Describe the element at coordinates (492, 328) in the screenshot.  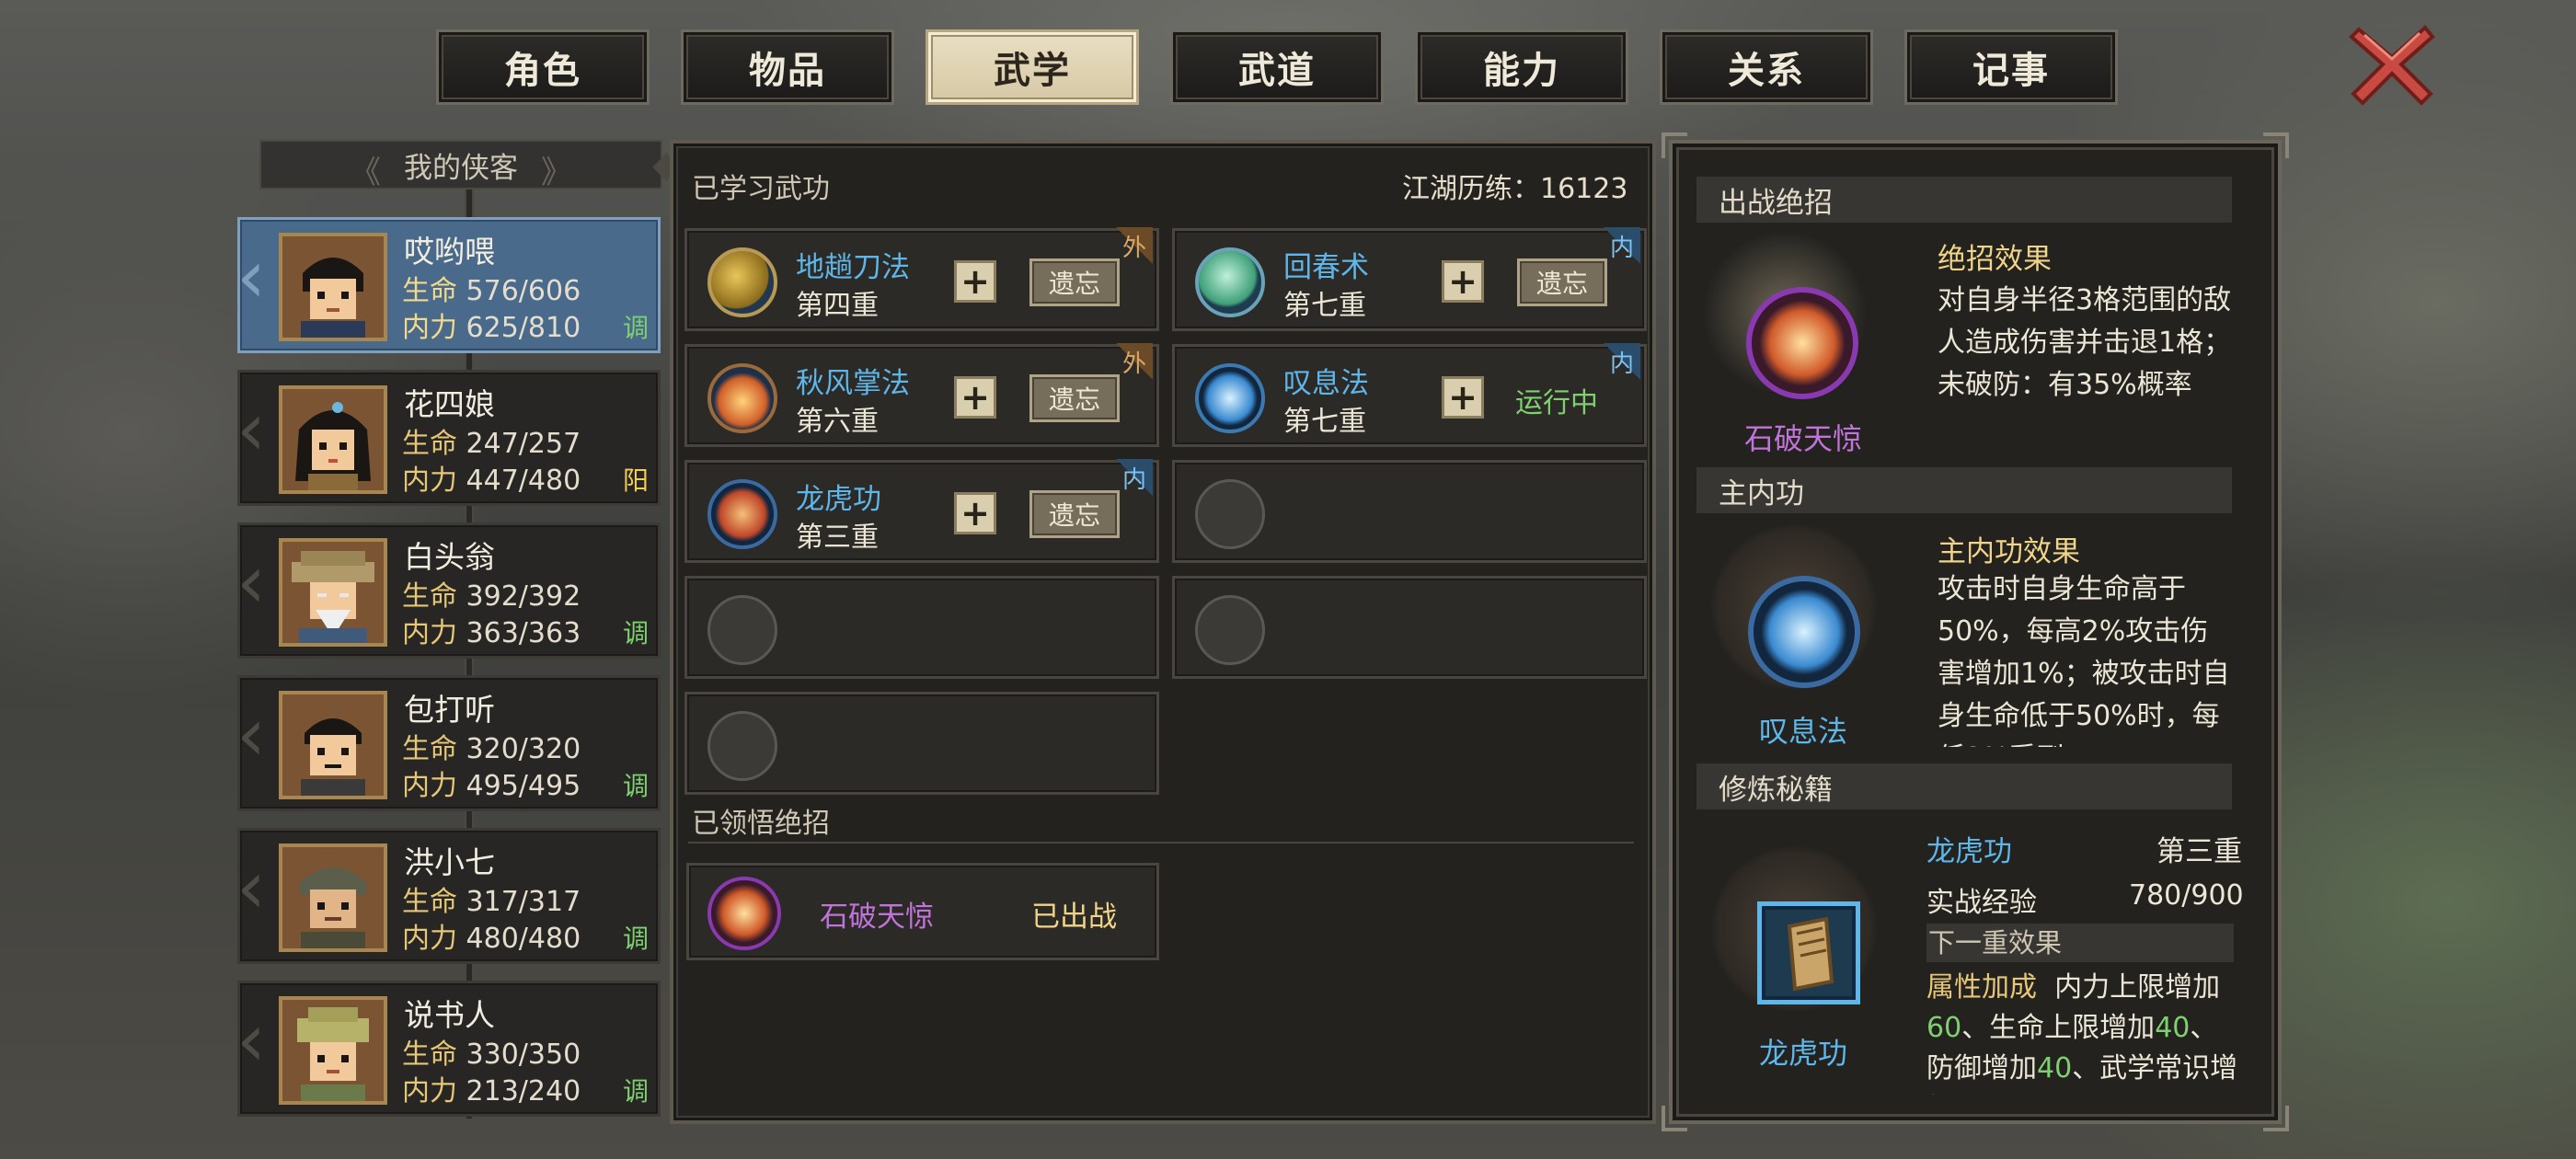
I see `hero-mp: 内力 625/810` at that location.